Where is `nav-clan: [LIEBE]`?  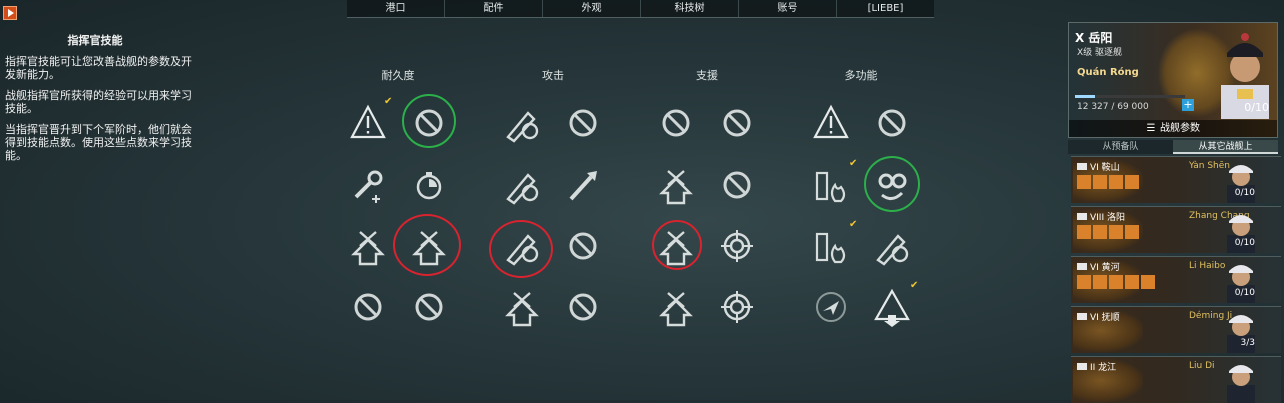 nav-clan: [LIEBE] is located at coordinates (885, 8).